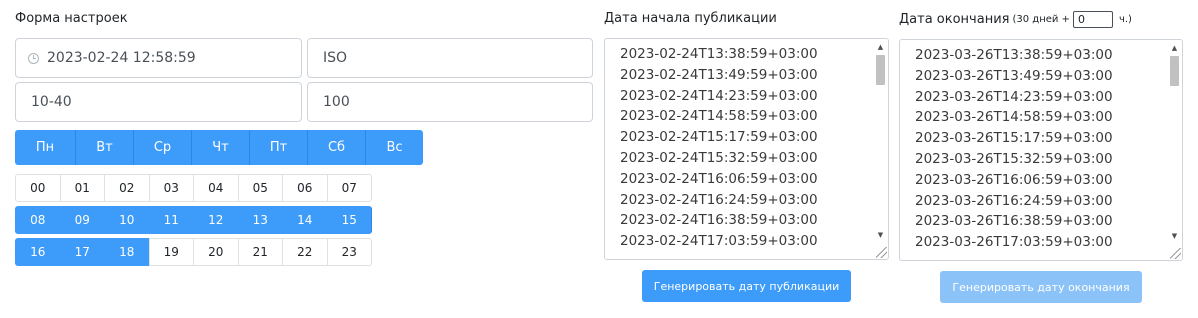 Image resolution: width=1198 pixels, height=318 pixels. Describe the element at coordinates (349, 252) in the screenshot. I see `hour-toggle: 23` at that location.